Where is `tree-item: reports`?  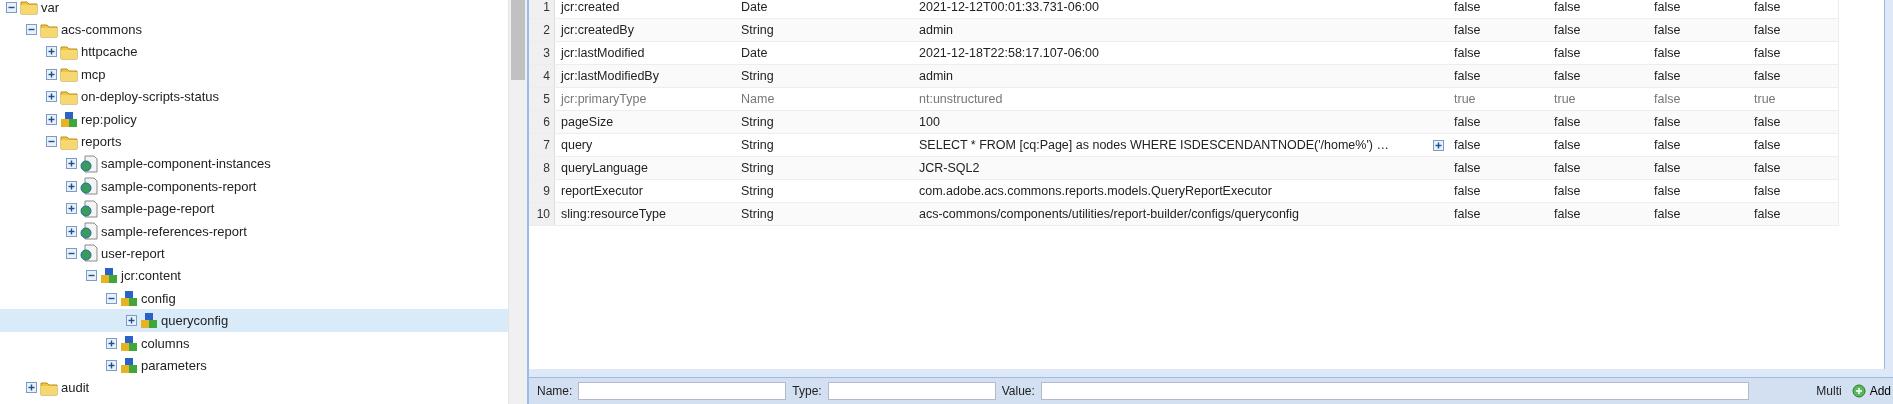 tree-item: reports is located at coordinates (254, 141).